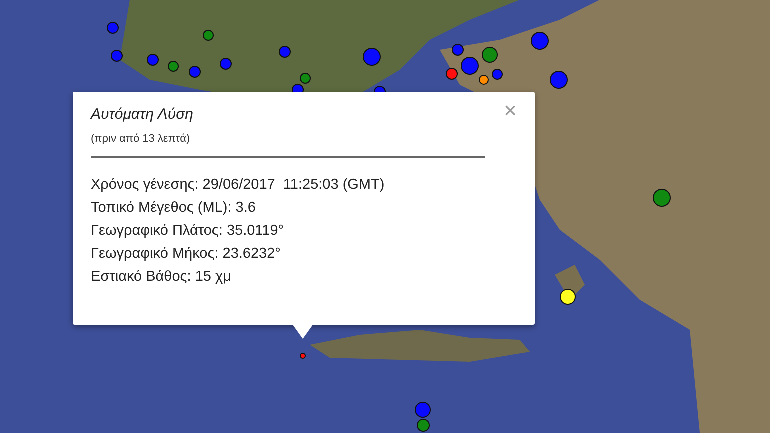 The height and width of the screenshot is (433, 770). Describe the element at coordinates (161, 277) in the screenshot. I see `detail-line: Εστιακό Βάθος: 15 χμ` at that location.